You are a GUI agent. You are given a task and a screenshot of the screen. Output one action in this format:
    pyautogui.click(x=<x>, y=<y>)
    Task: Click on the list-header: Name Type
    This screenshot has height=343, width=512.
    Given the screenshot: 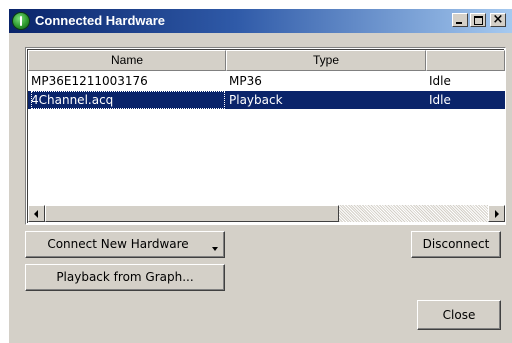 What is the action you would take?
    pyautogui.click(x=266, y=60)
    